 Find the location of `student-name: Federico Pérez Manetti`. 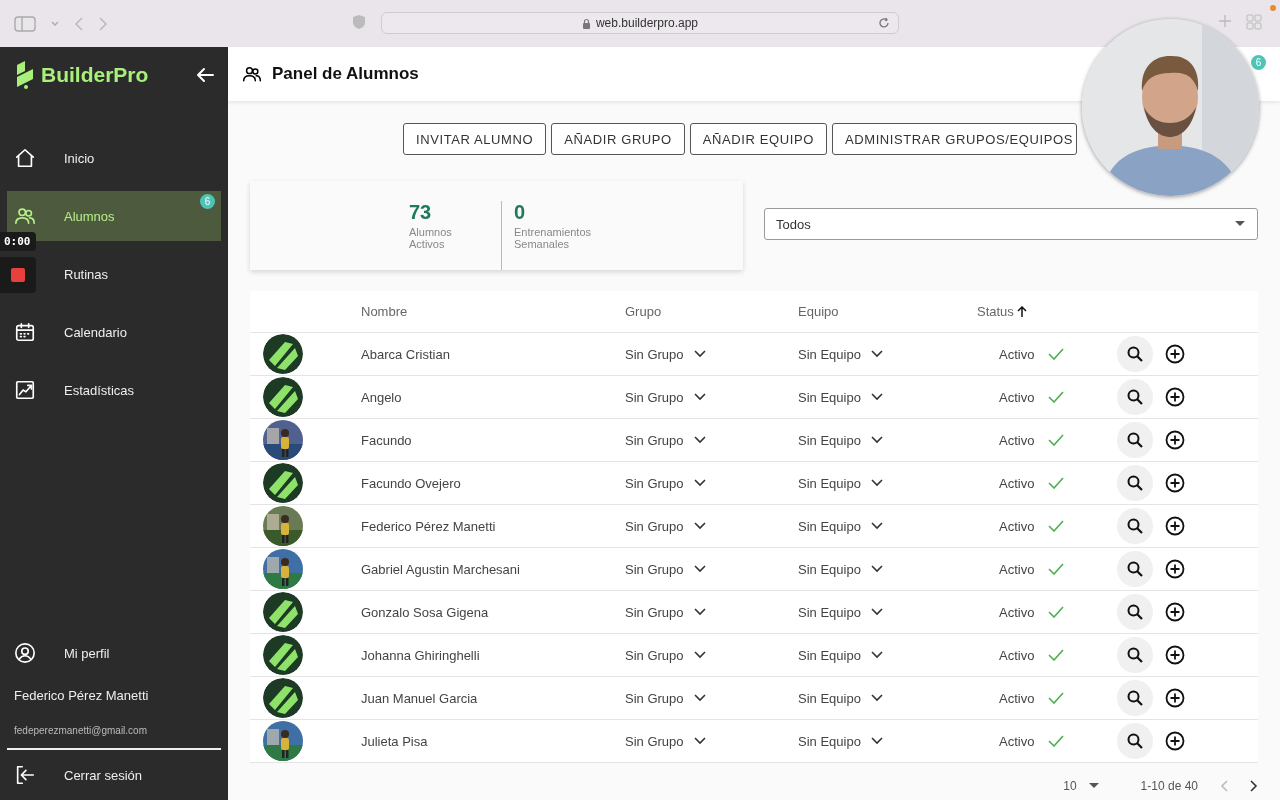

student-name: Federico Pérez Manetti is located at coordinates (429, 526).